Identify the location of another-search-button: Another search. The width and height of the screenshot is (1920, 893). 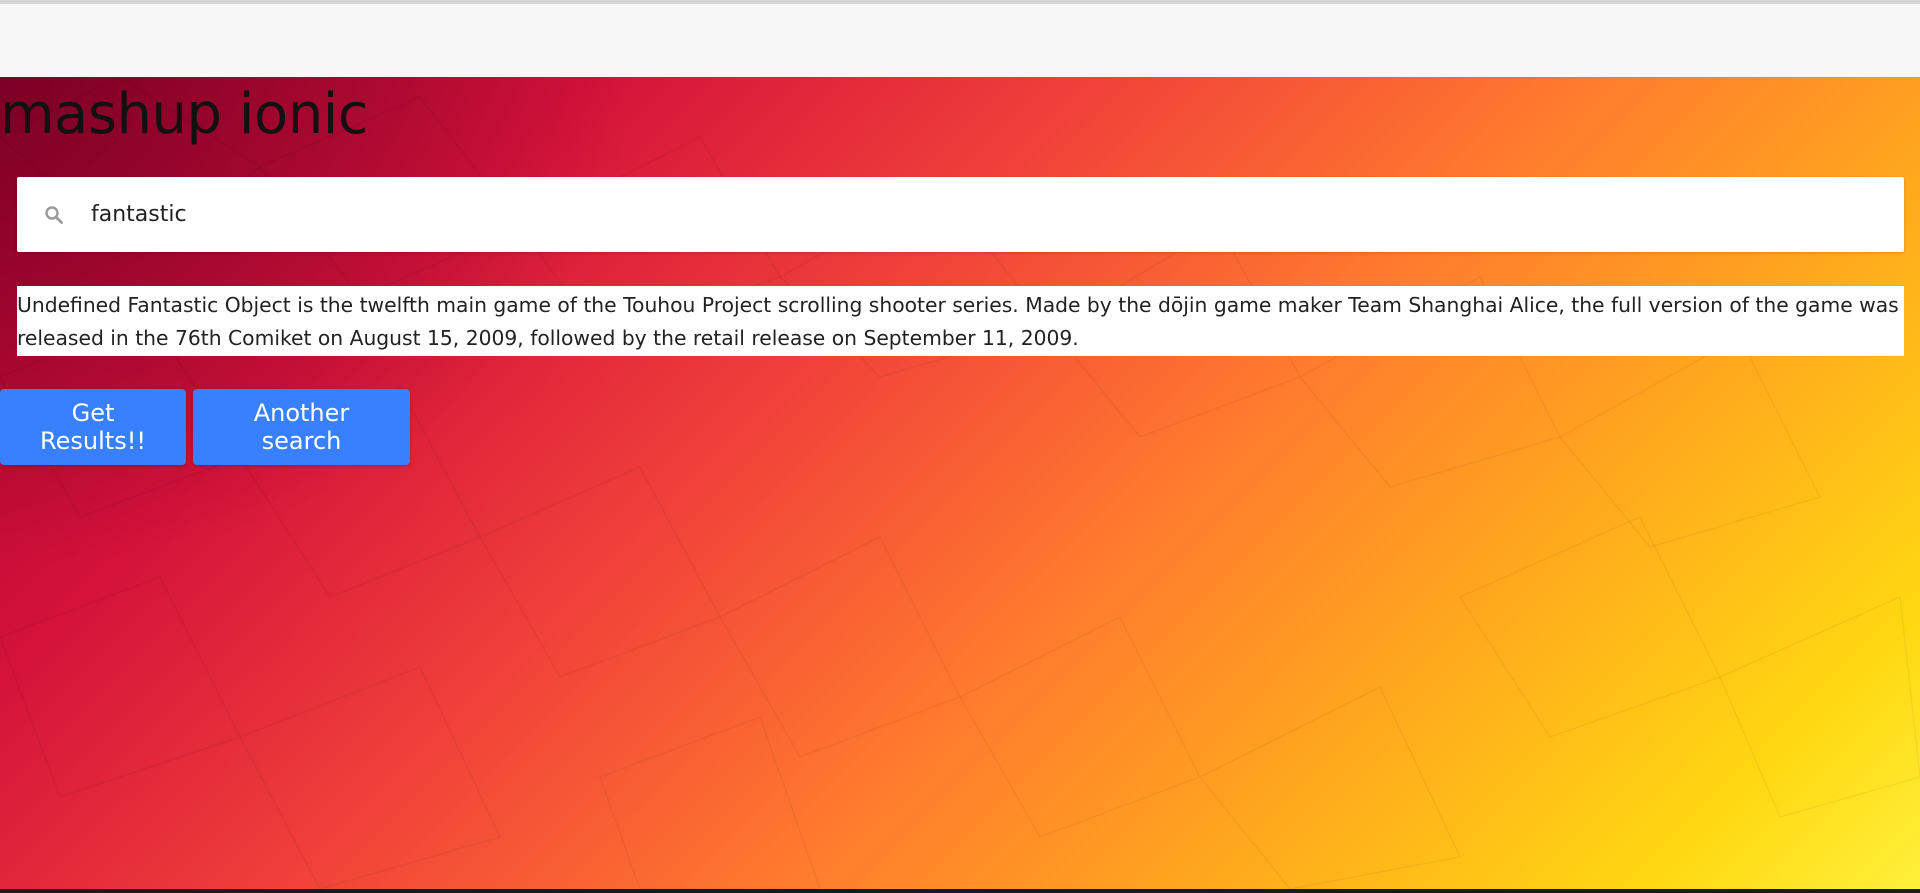
(301, 427).